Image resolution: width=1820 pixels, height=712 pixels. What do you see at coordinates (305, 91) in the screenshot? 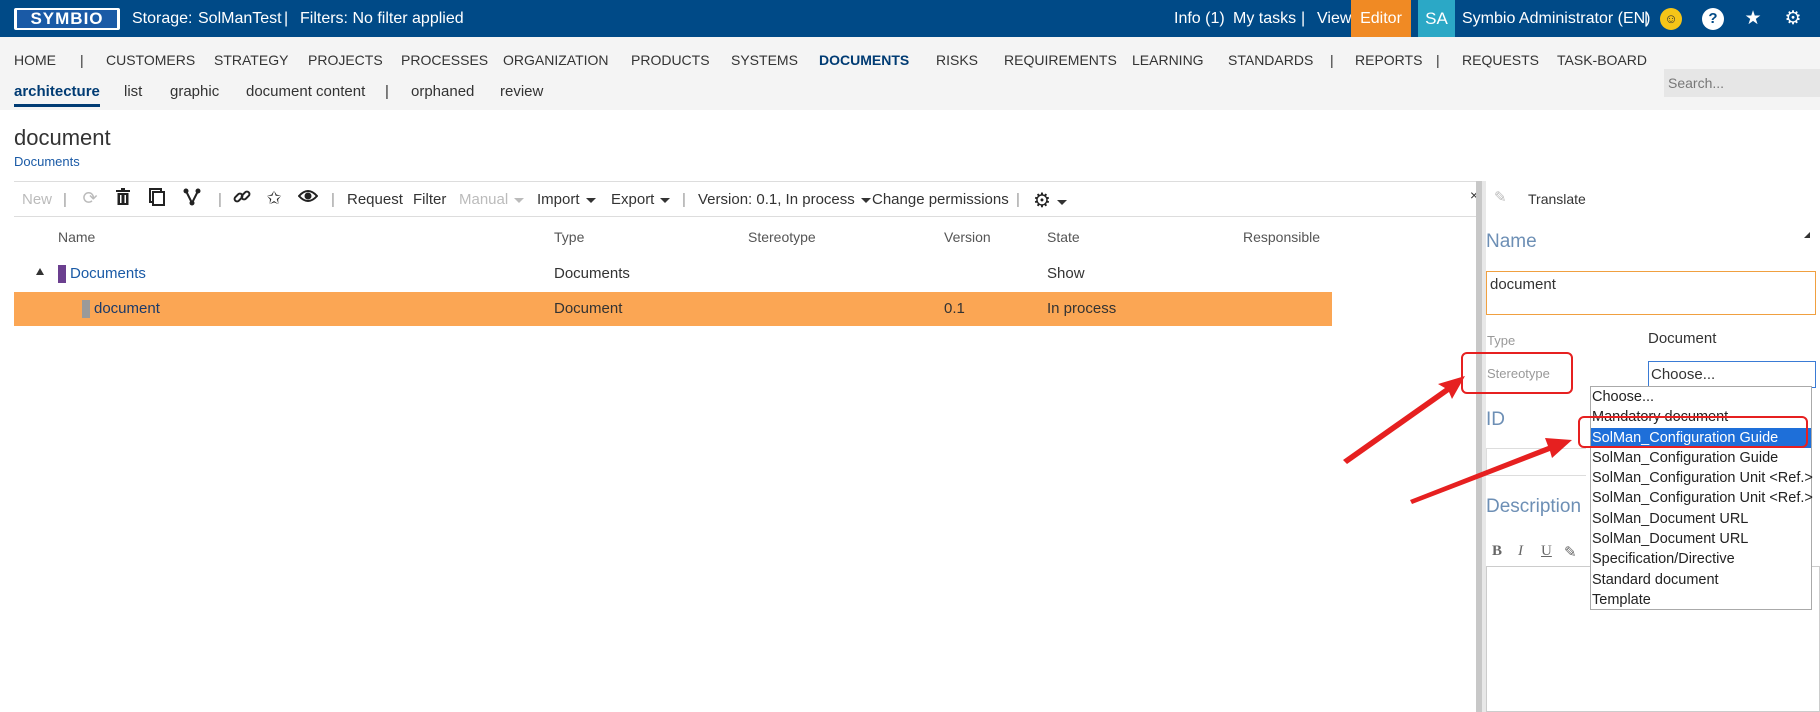
I see `tab-document-content: document content` at bounding box center [305, 91].